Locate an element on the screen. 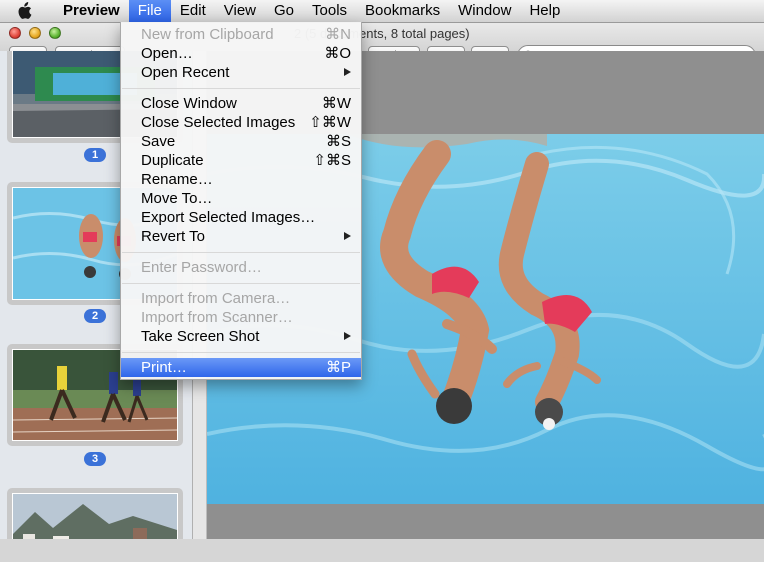 This screenshot has height=562, width=764. menu-item-label: Close Window is located at coordinates (189, 103).